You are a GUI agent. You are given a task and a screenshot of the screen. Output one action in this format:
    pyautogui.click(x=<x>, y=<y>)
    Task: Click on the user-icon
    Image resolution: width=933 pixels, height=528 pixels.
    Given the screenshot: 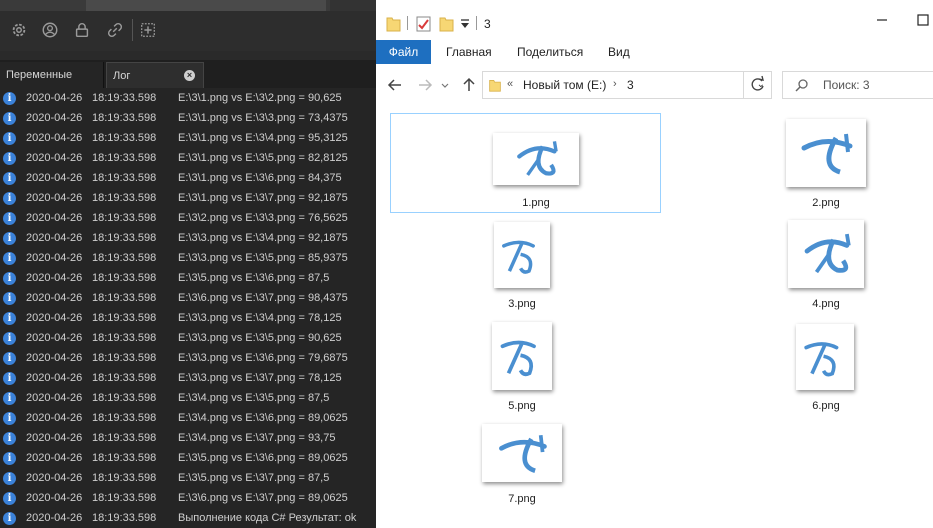 What is the action you would take?
    pyautogui.click(x=50, y=30)
    